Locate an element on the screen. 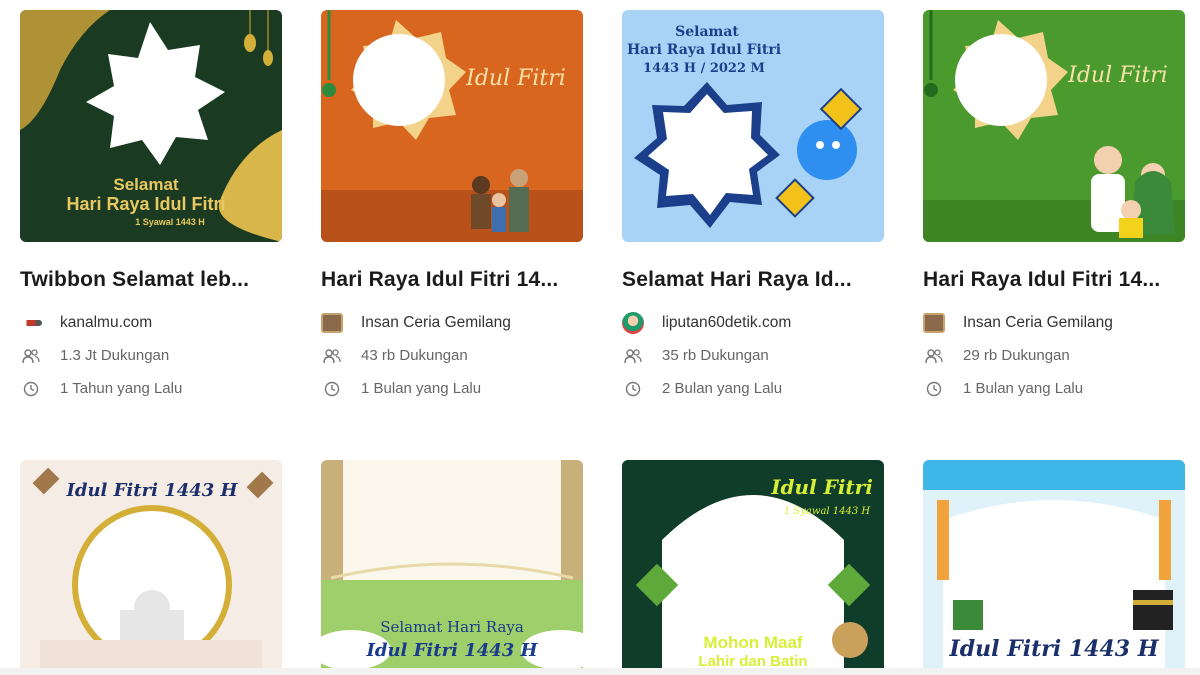 The height and width of the screenshot is (675, 1200). campaign-card: Selamat Hari Raya Idul Fitri 1443 H is located at coordinates (452, 567).